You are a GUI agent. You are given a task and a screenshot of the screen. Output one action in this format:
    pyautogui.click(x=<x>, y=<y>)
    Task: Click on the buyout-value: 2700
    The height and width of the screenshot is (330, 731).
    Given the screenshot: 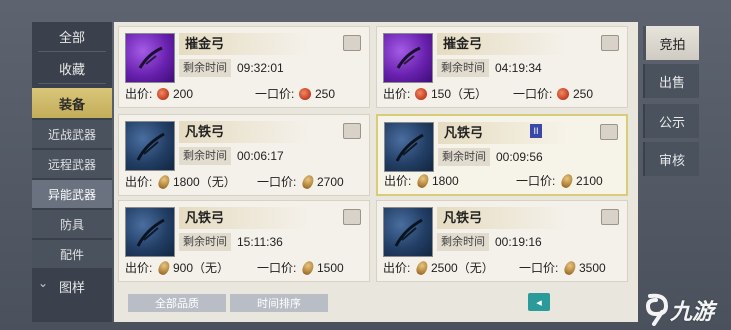 What is the action you would take?
    pyautogui.click(x=330, y=182)
    